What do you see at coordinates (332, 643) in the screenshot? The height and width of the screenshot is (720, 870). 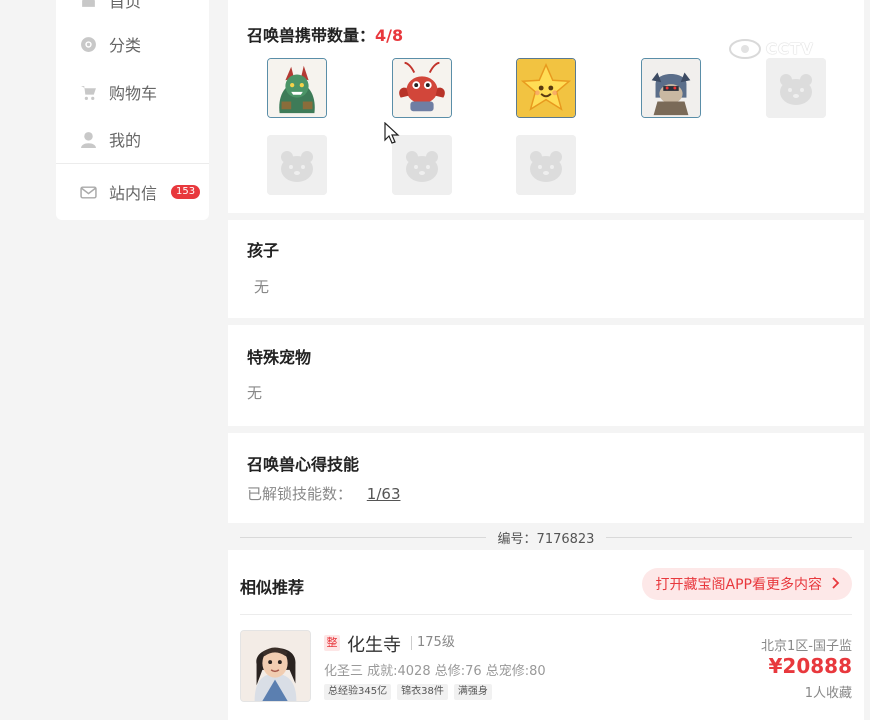 I see `complete-badge: 整` at bounding box center [332, 643].